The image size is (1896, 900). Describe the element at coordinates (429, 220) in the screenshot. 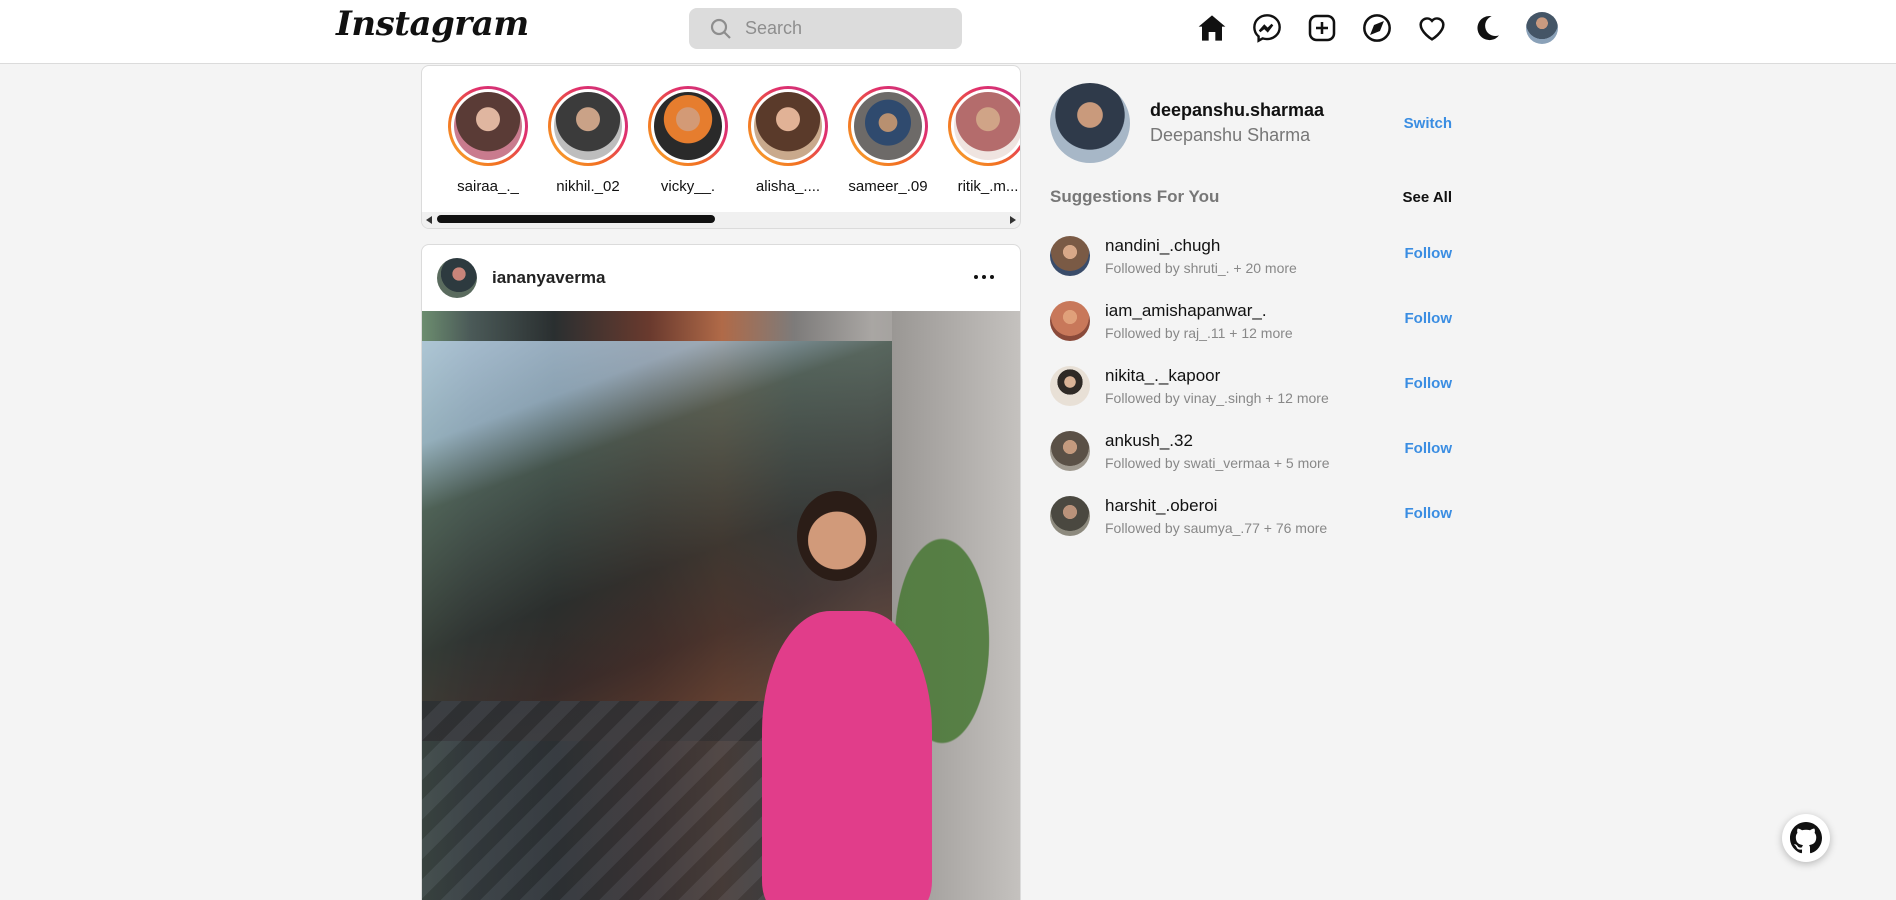

I see `scroll-left-arrow-icon` at that location.